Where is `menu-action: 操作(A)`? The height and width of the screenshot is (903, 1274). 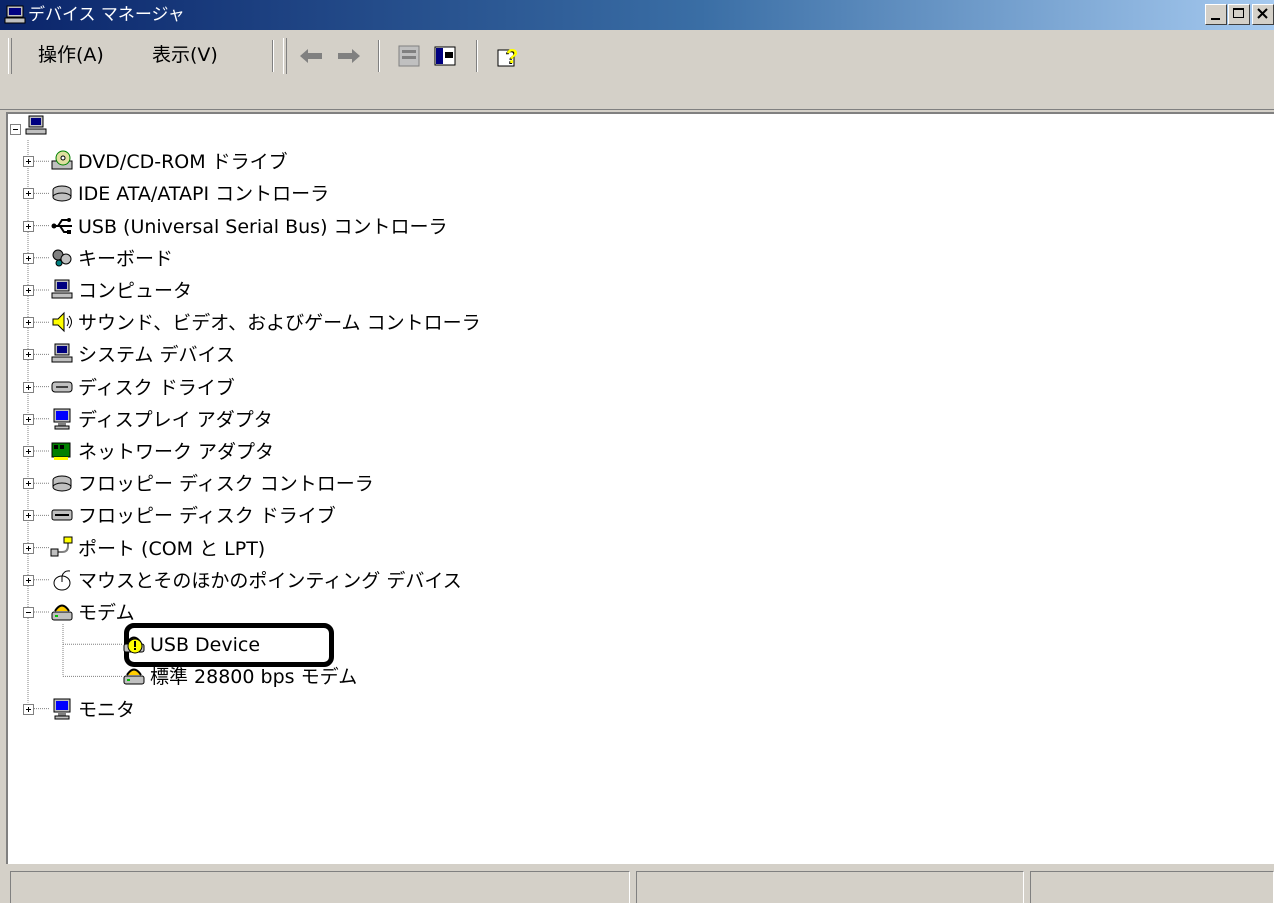
menu-action: 操作(A) is located at coordinates (71, 55).